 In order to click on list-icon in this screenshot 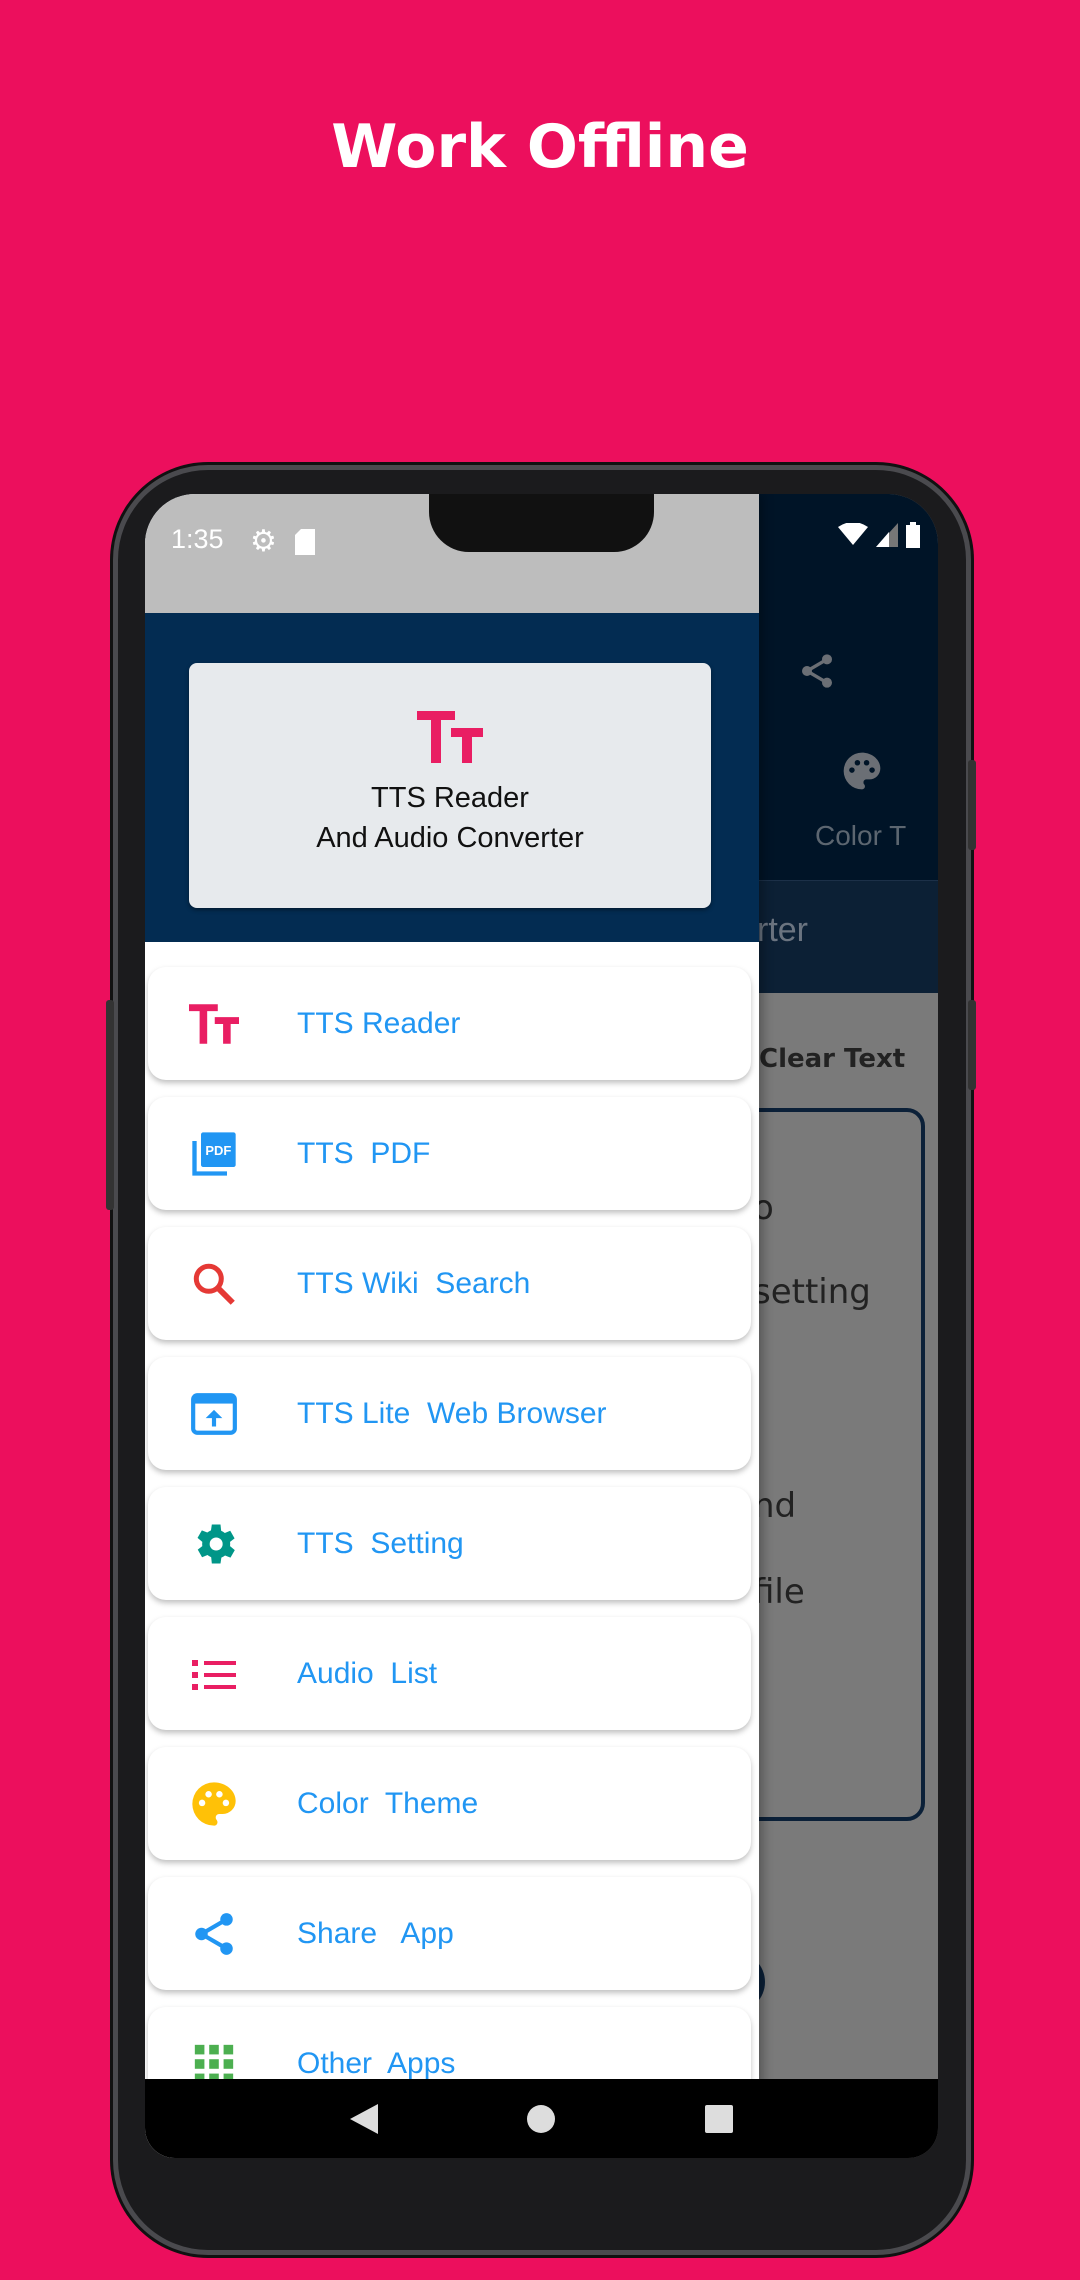, I will do `click(214, 1674)`.